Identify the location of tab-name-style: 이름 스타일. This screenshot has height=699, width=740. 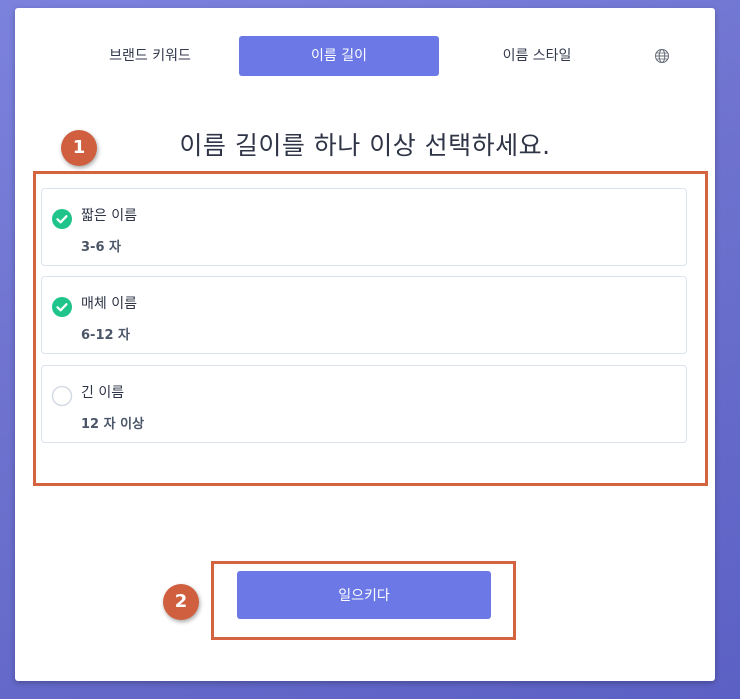
(537, 56).